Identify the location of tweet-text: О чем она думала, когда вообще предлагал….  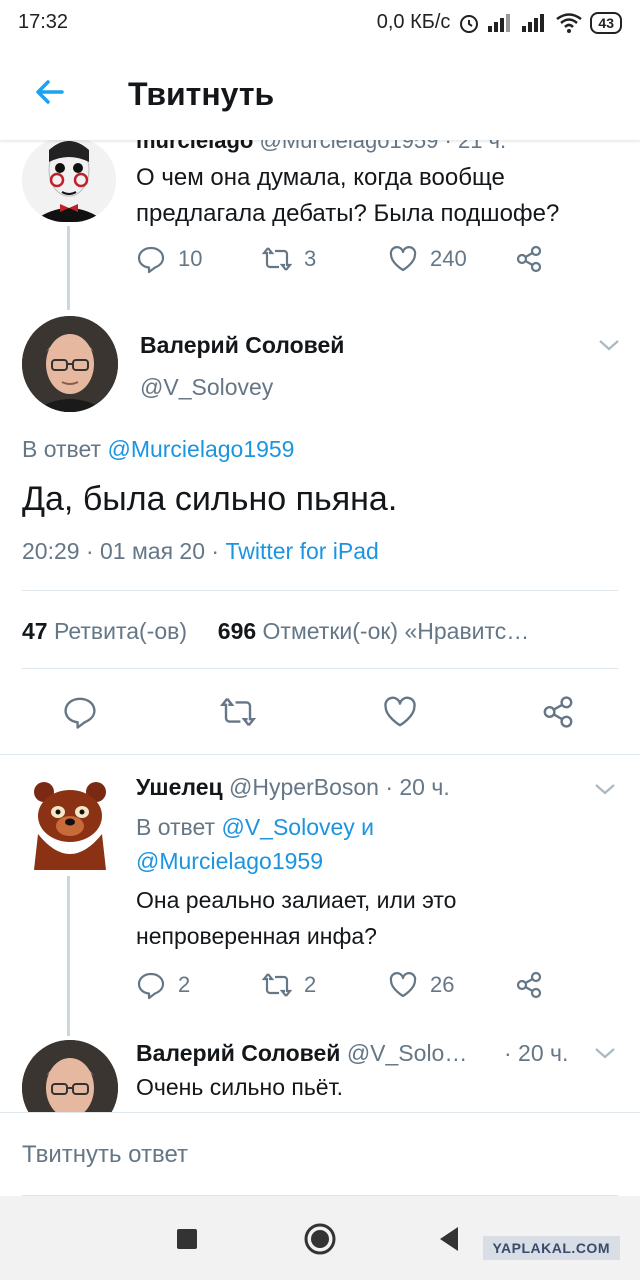
(348, 195).